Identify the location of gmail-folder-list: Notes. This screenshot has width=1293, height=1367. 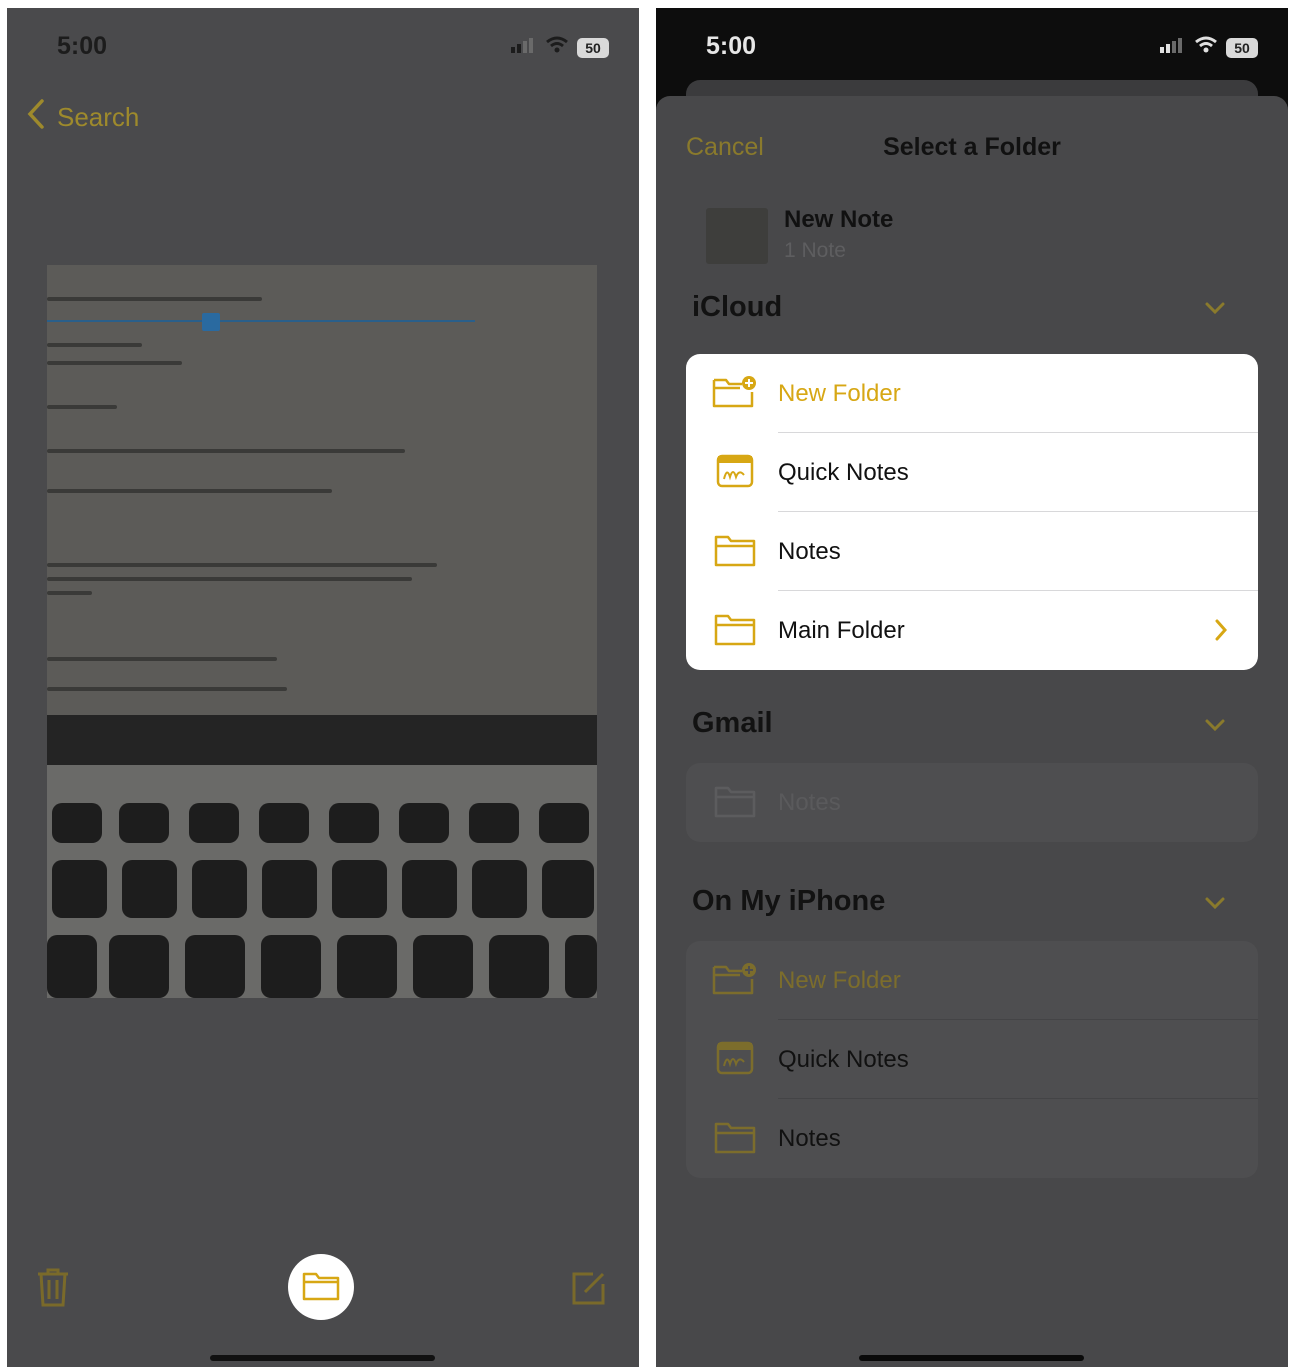
(972, 802).